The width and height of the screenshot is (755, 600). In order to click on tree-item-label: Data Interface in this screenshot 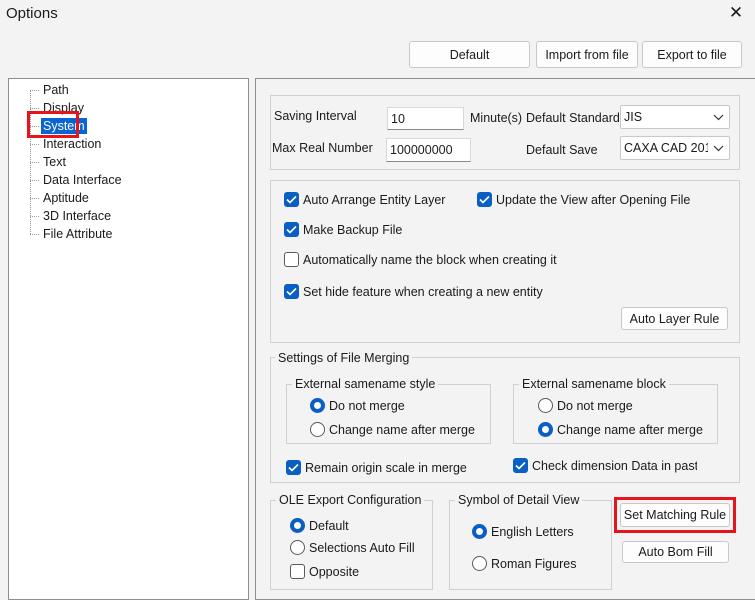, I will do `click(82, 180)`.